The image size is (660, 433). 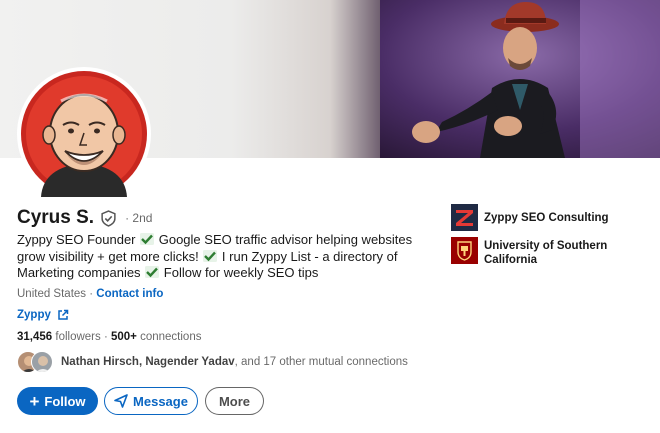 What do you see at coordinates (464, 250) in the screenshot?
I see `usc-seal-icon` at bounding box center [464, 250].